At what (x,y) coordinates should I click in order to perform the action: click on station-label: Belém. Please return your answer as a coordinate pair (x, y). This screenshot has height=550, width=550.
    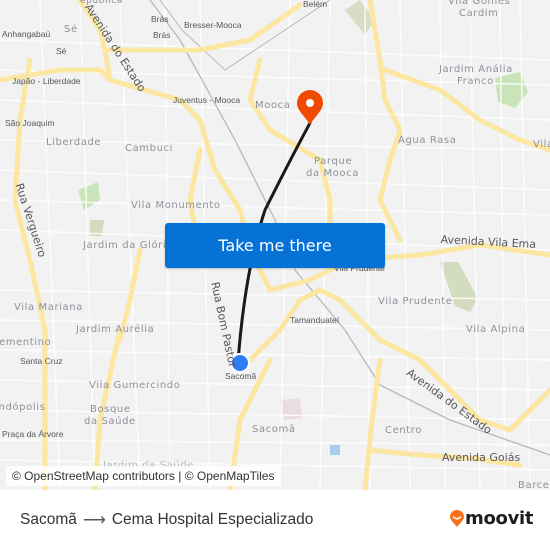
    Looking at the image, I should click on (315, 4).